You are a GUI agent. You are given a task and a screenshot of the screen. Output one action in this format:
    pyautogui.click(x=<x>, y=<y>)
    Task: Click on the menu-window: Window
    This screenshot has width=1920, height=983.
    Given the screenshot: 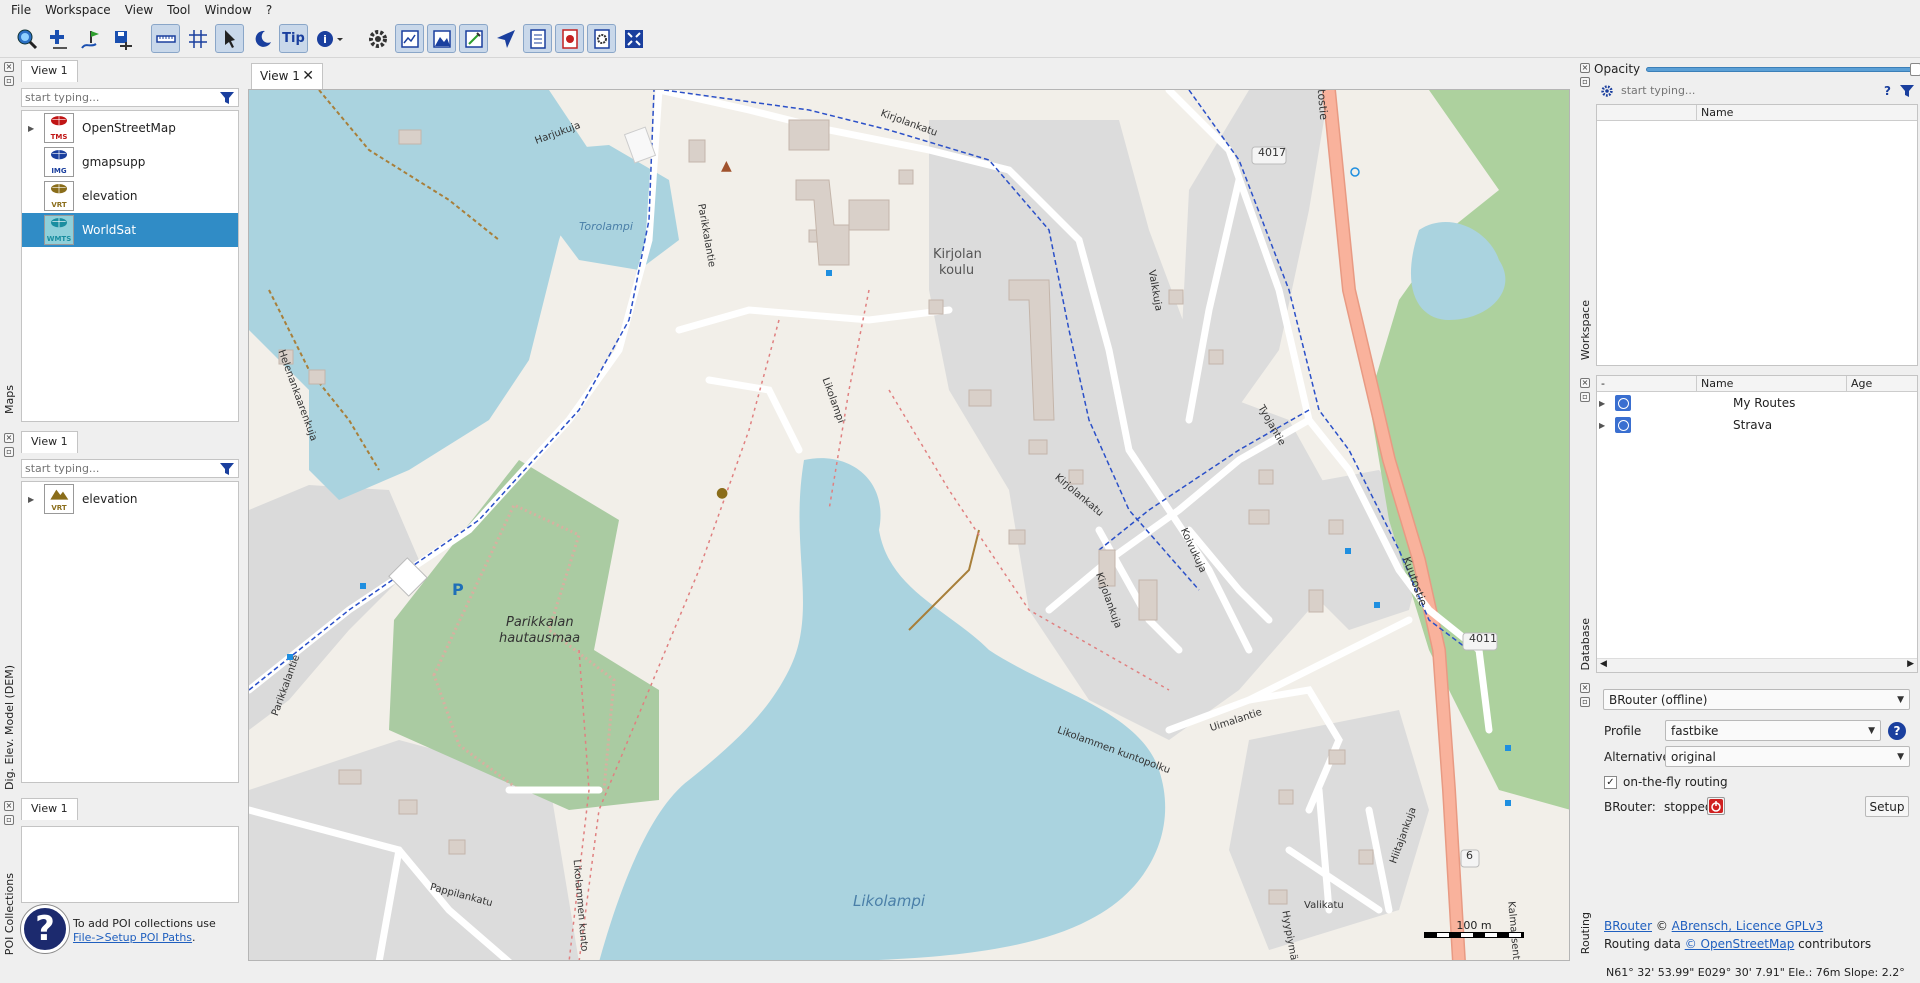 What is the action you would take?
    pyautogui.click(x=227, y=10)
    